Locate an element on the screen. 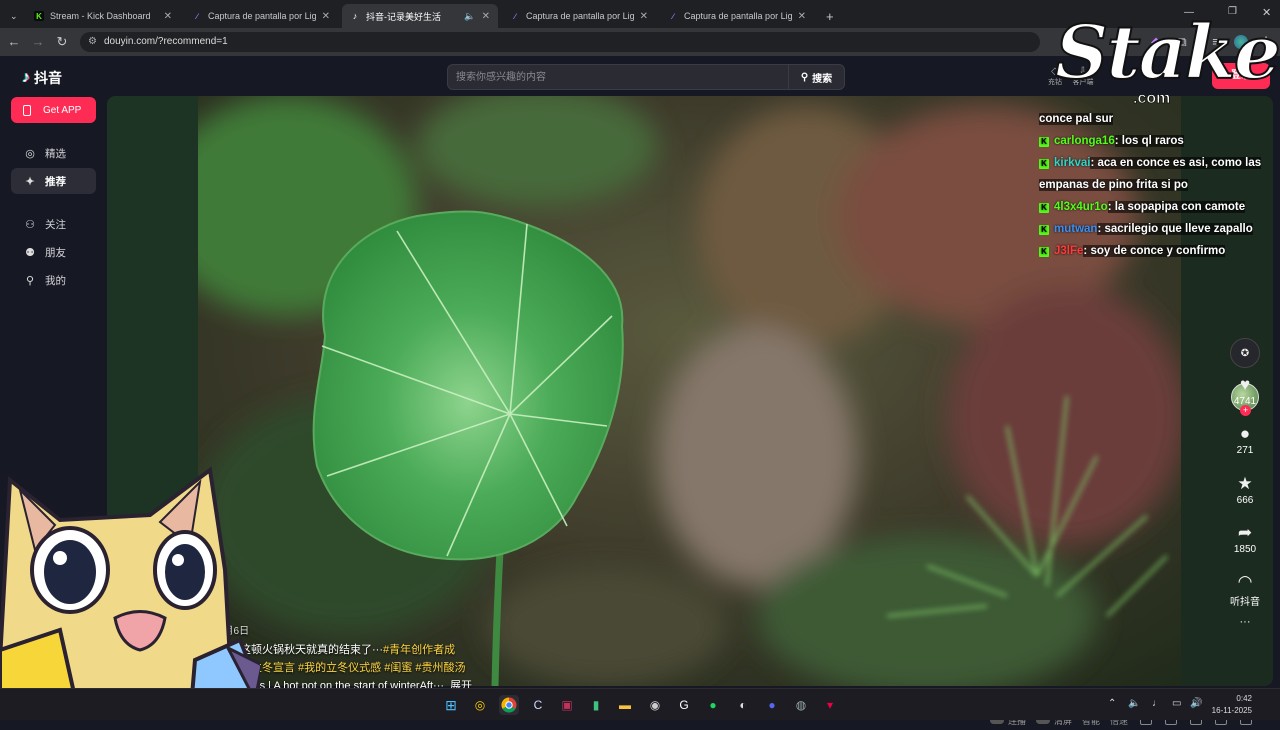 This screenshot has height=730, width=1280. sidebar-item-label: 朋友 is located at coordinates (55, 252).